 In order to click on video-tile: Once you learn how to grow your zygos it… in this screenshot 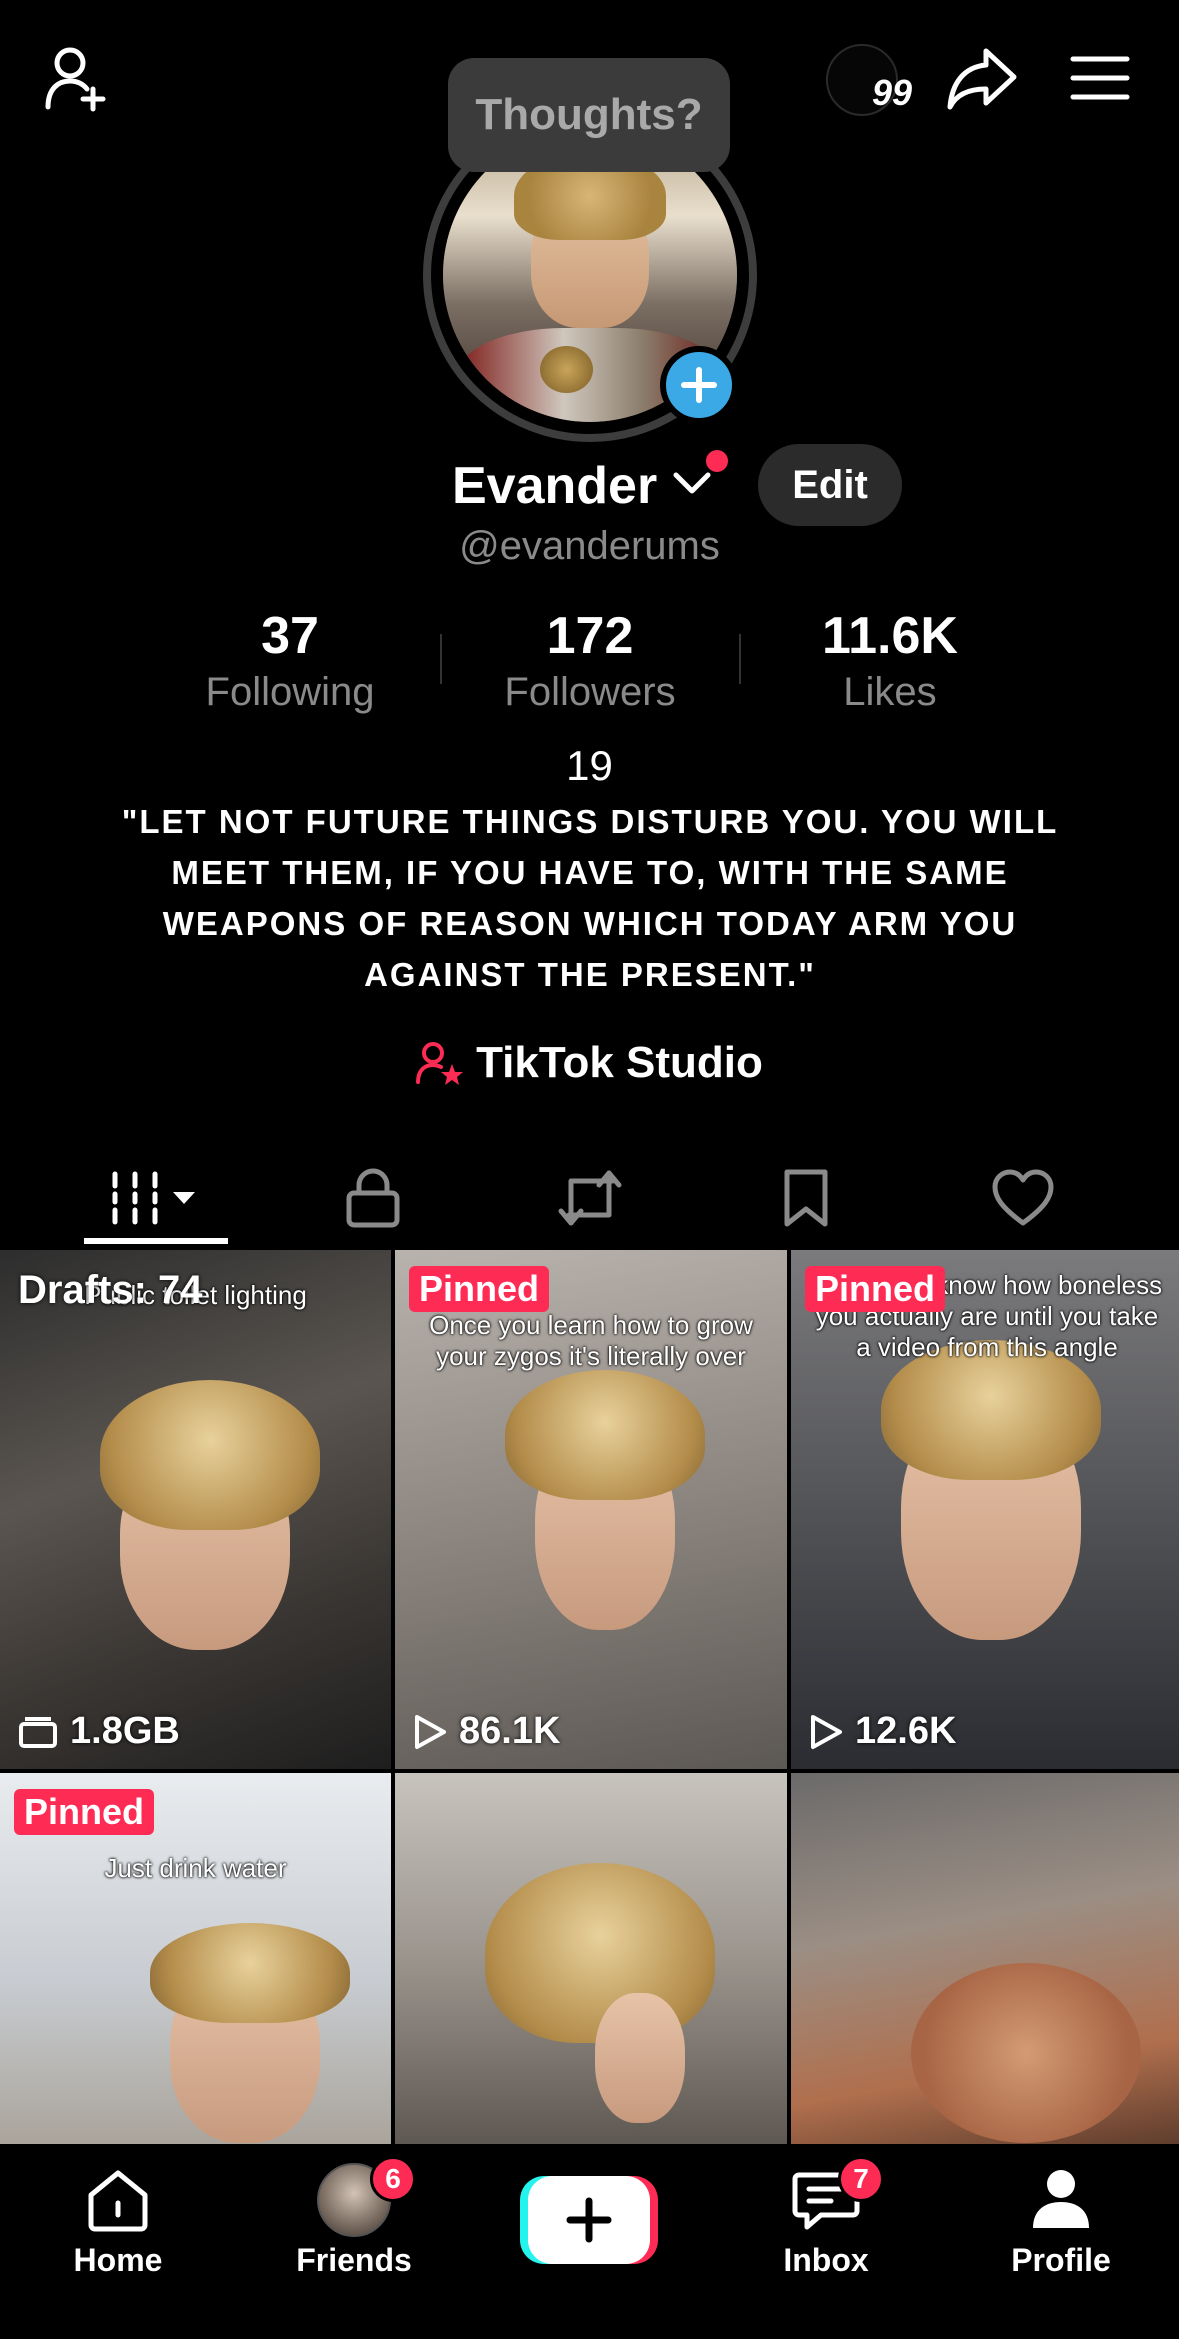, I will do `click(591, 1509)`.